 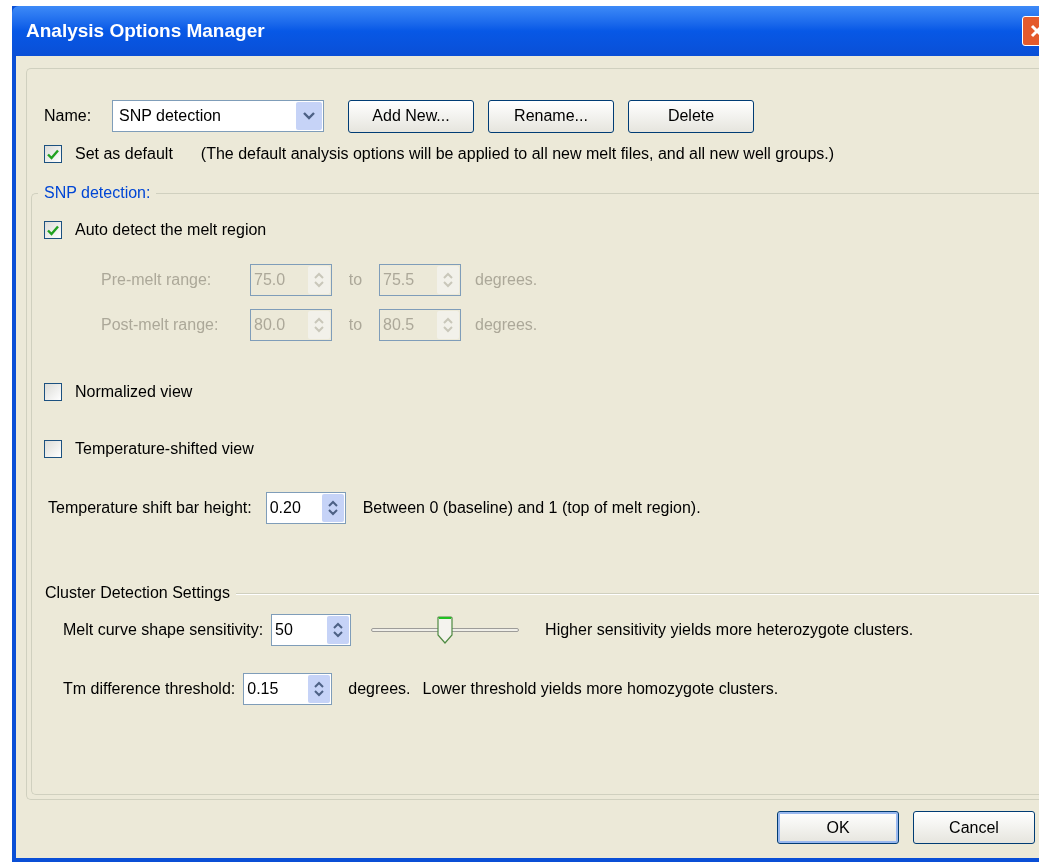 I want to click on toolbar-button: Delete, so click(x=691, y=116).